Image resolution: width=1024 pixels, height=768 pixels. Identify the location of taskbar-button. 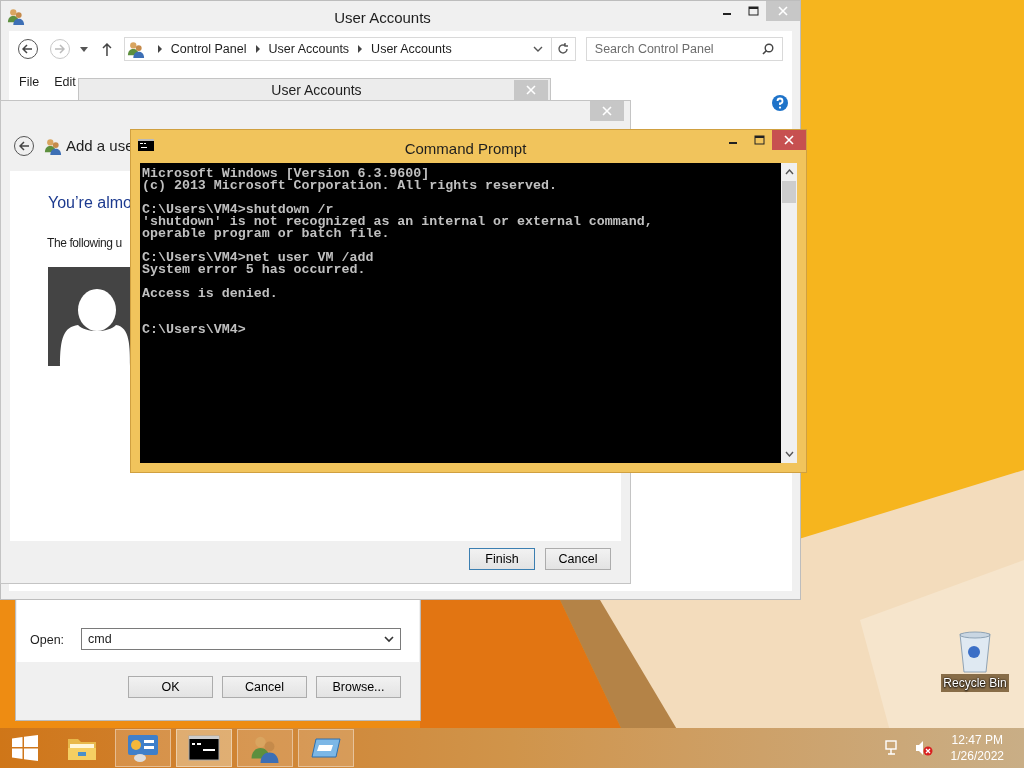
(204, 748).